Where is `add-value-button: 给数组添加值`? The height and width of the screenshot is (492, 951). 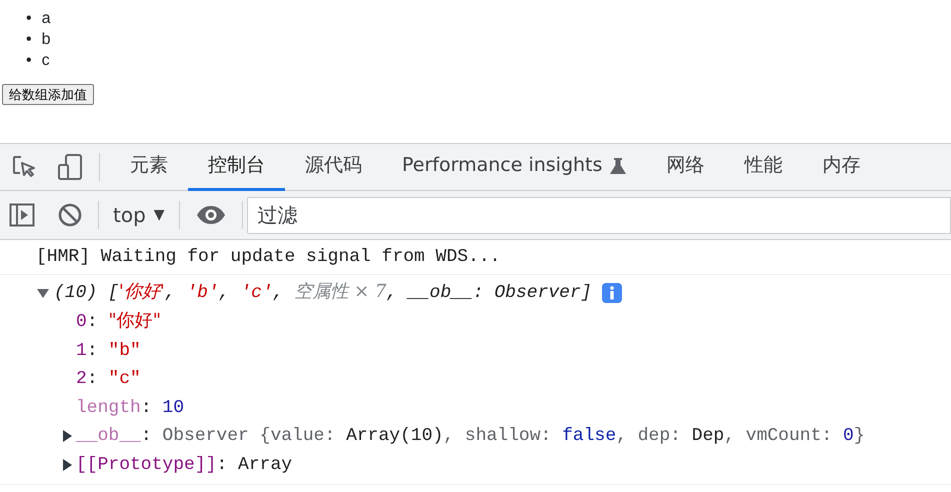
add-value-button: 给数组添加值 is located at coordinates (48, 94).